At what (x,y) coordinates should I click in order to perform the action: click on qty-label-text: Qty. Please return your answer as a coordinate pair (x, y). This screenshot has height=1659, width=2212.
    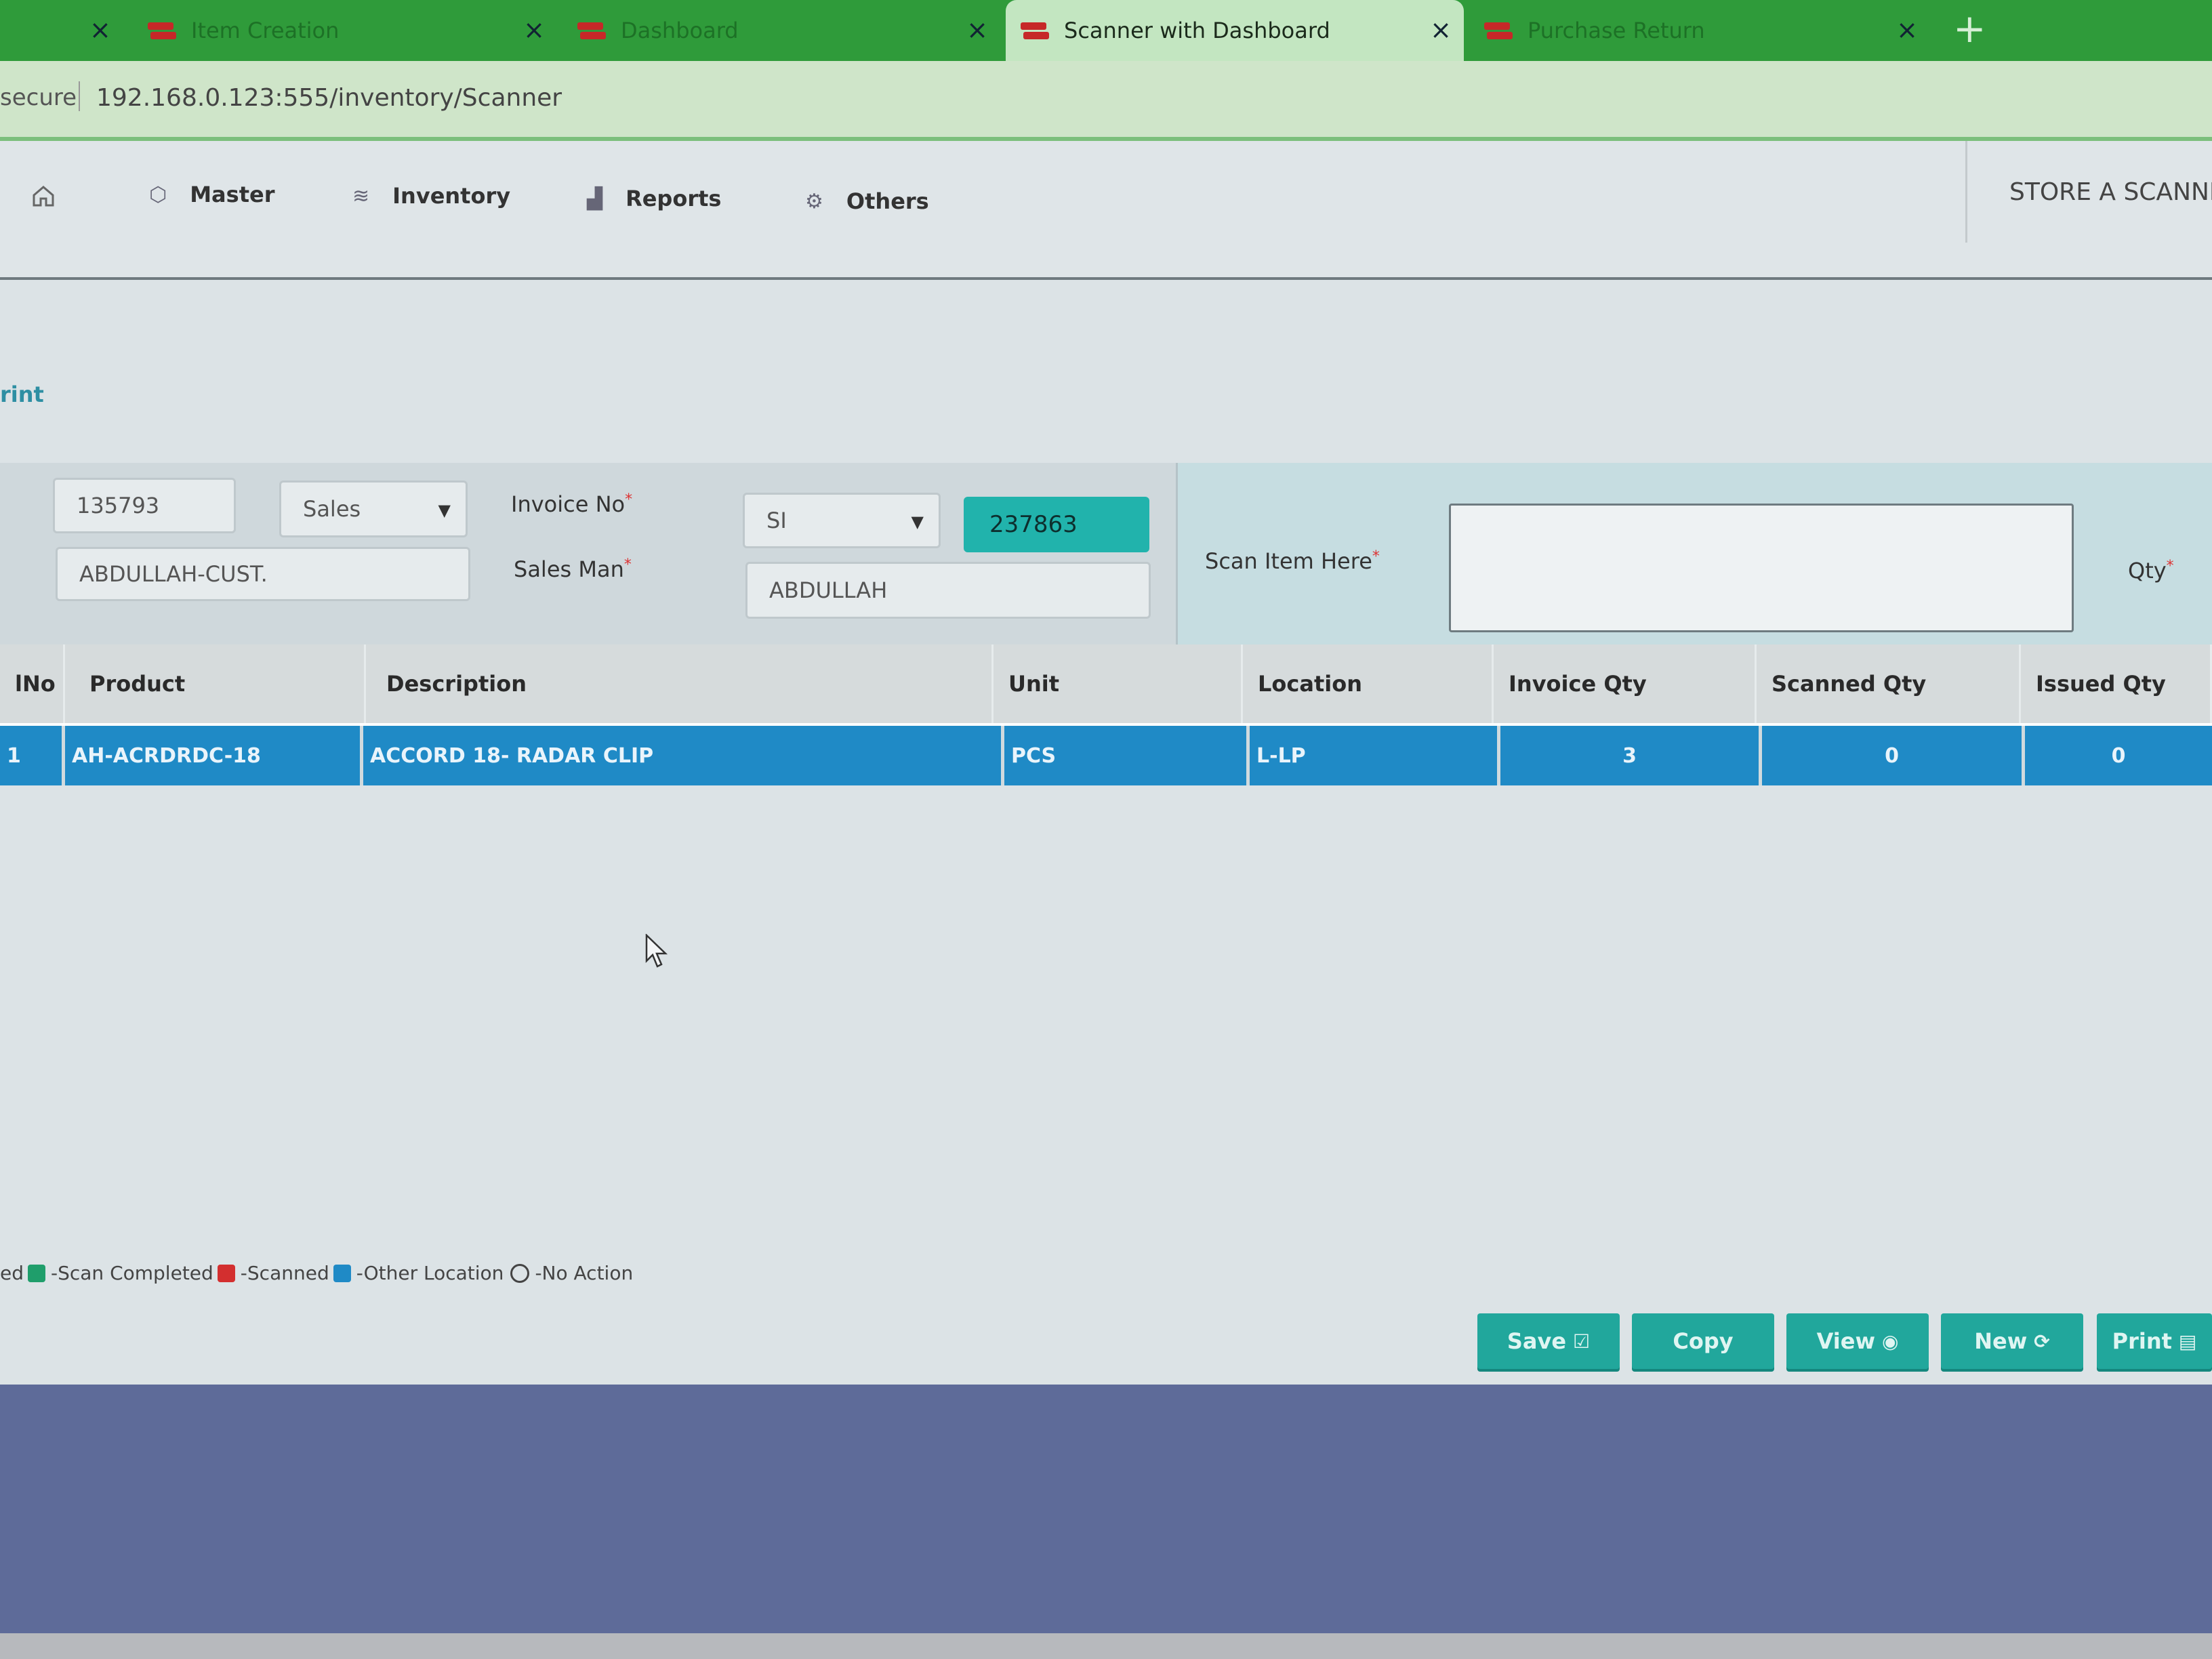
    Looking at the image, I should click on (2147, 570).